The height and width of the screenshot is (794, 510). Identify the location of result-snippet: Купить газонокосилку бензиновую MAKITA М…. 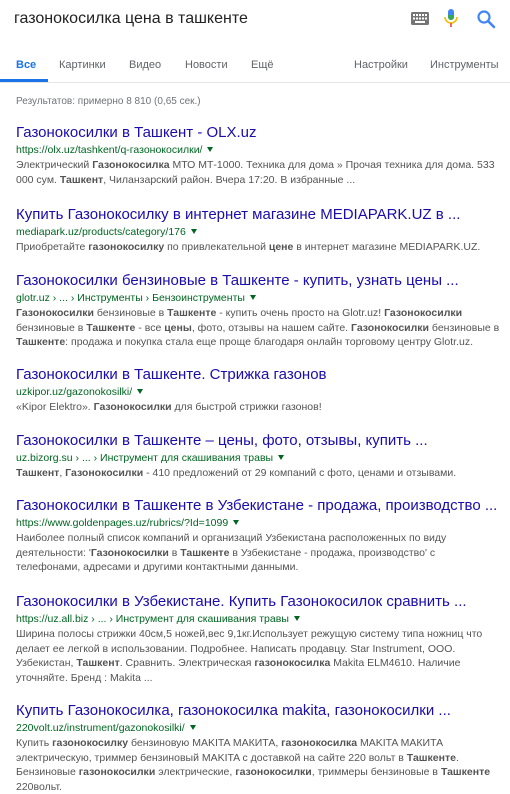
(259, 765).